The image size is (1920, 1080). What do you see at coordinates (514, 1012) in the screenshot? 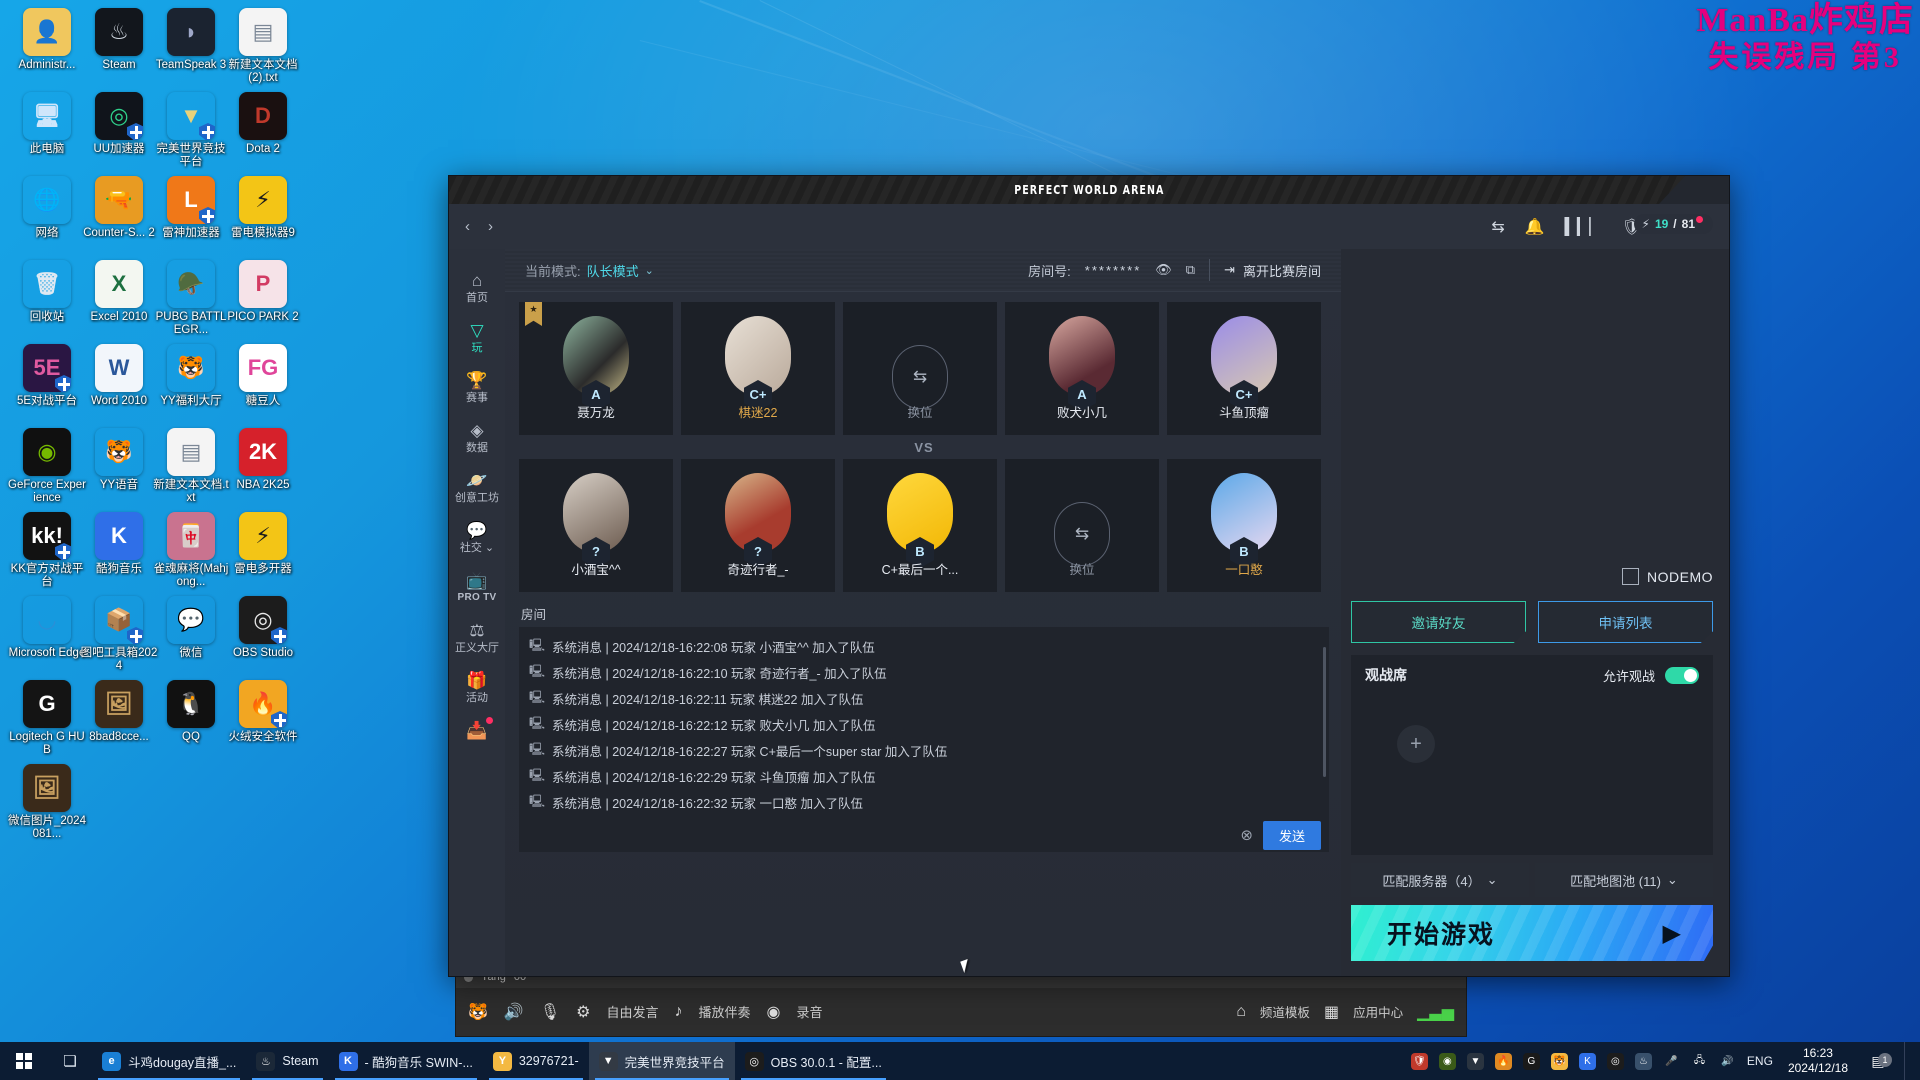
I see `speaker-icon: 🔊` at bounding box center [514, 1012].